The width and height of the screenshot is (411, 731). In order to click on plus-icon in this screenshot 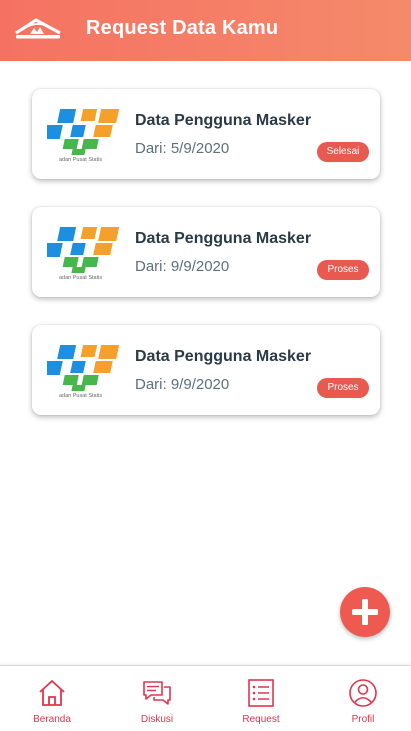, I will do `click(365, 612)`.